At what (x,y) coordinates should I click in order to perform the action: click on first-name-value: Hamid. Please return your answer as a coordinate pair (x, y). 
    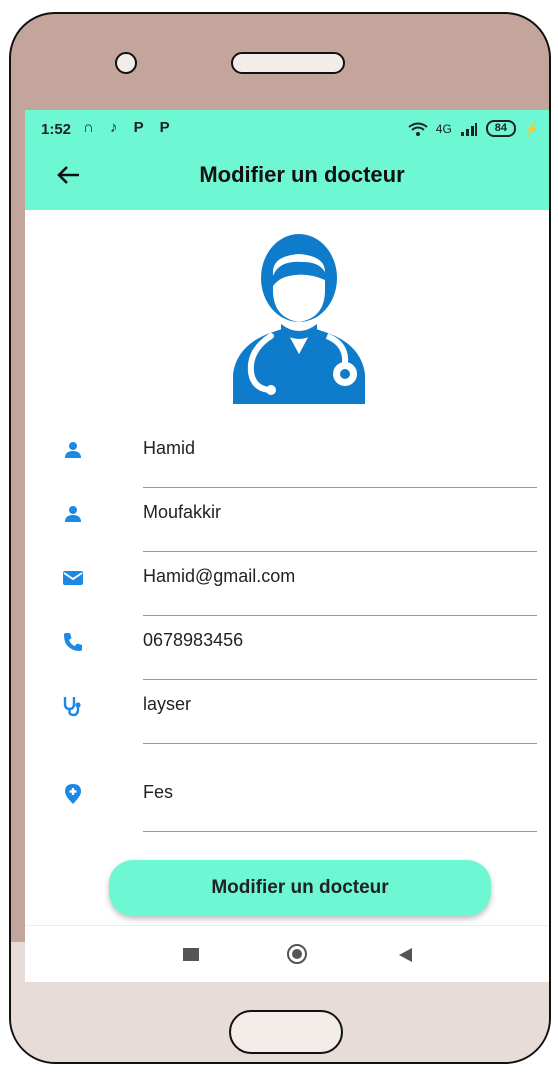
    Looking at the image, I should click on (169, 448).